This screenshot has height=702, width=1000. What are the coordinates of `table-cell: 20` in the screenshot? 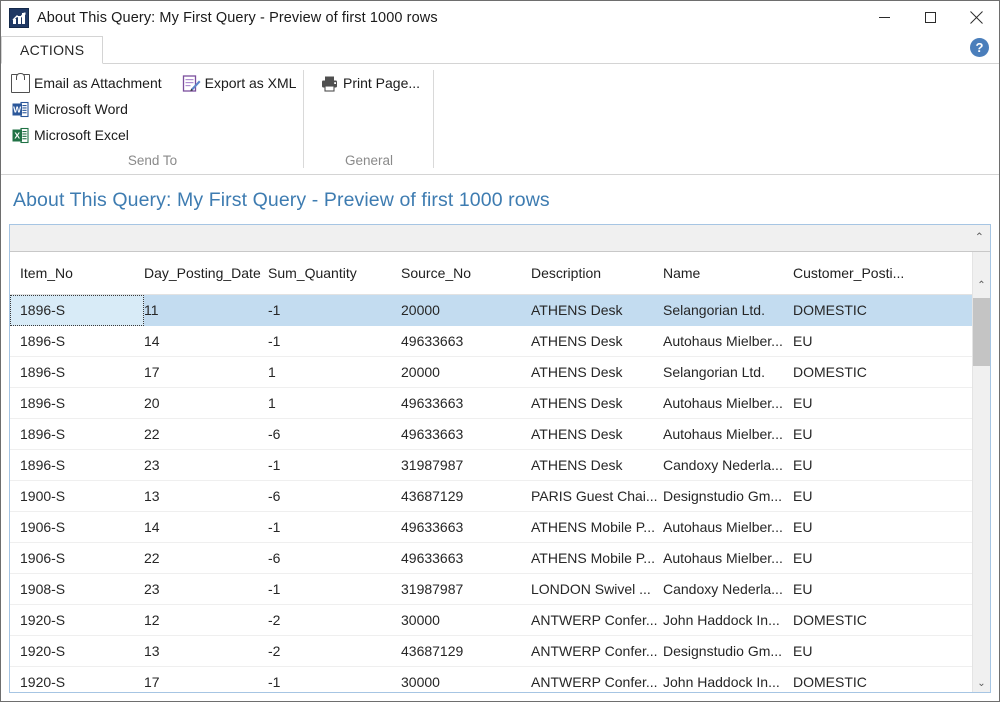 It's located at (206, 403).